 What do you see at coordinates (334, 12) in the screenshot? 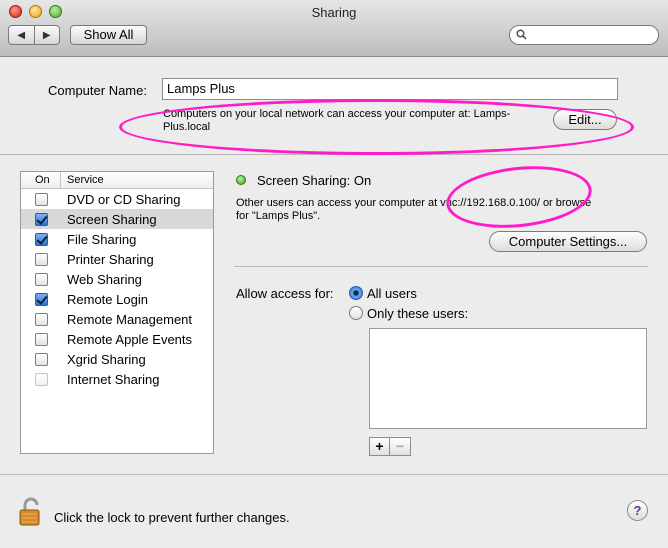
I see `window-title: Sharing` at bounding box center [334, 12].